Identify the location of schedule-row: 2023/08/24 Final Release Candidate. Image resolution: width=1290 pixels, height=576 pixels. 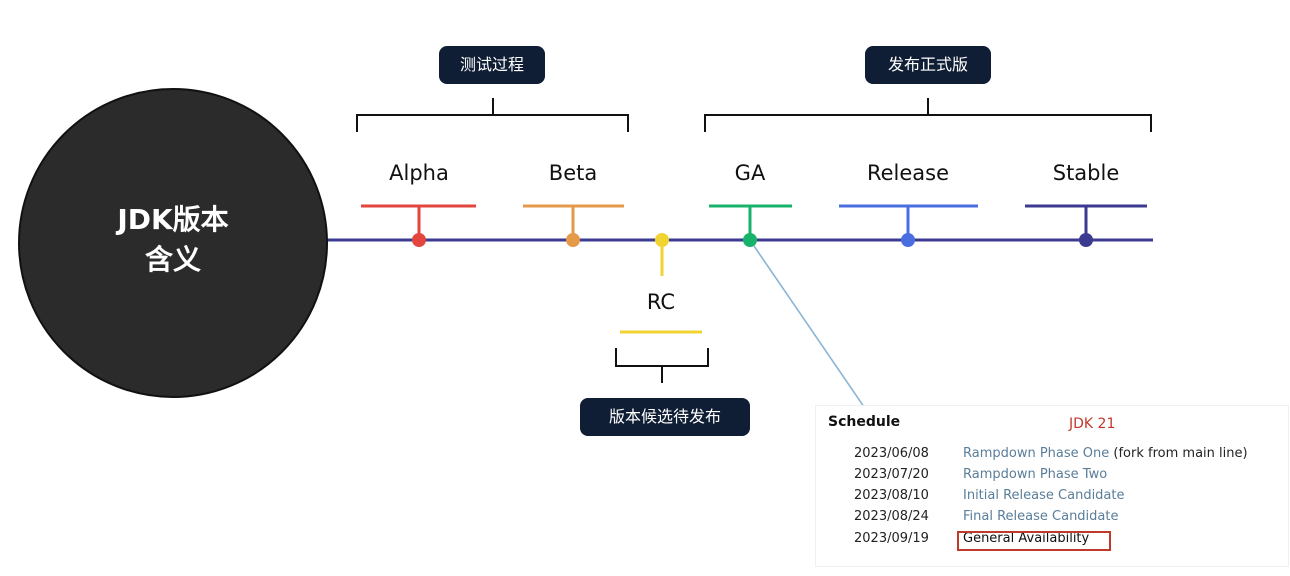
(1052, 519).